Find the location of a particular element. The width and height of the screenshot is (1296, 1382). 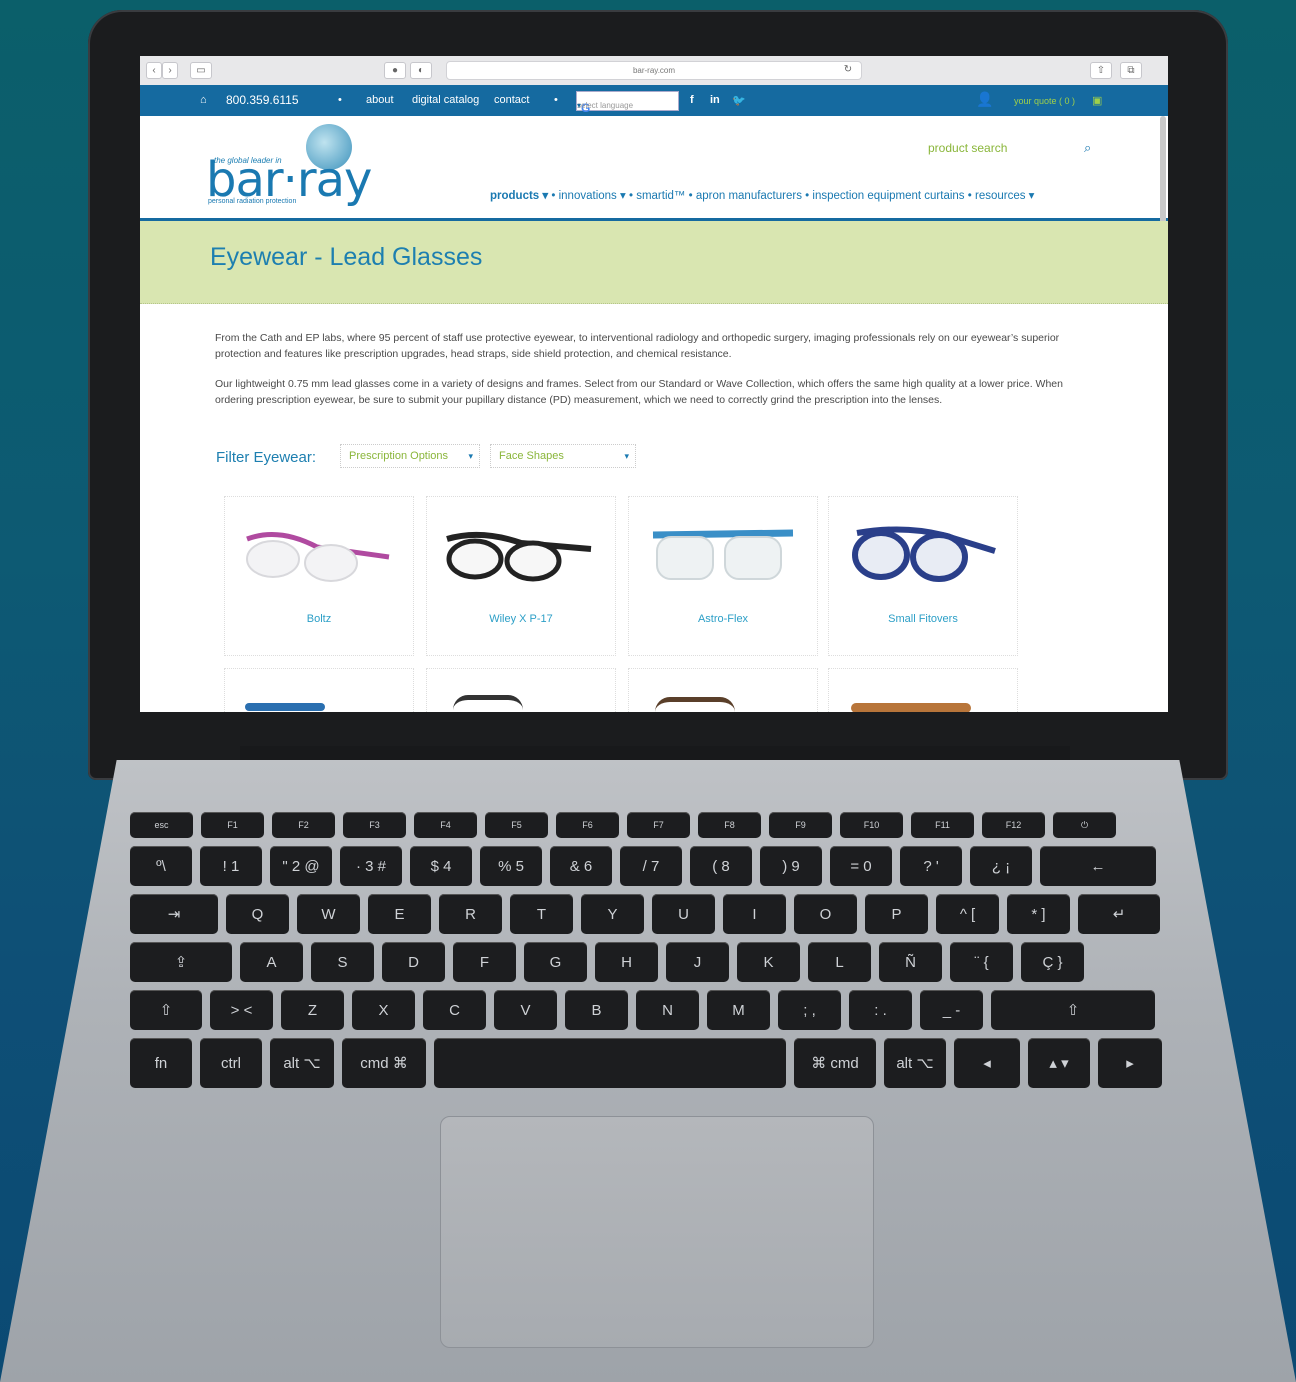

key: ; , is located at coordinates (809, 1010).